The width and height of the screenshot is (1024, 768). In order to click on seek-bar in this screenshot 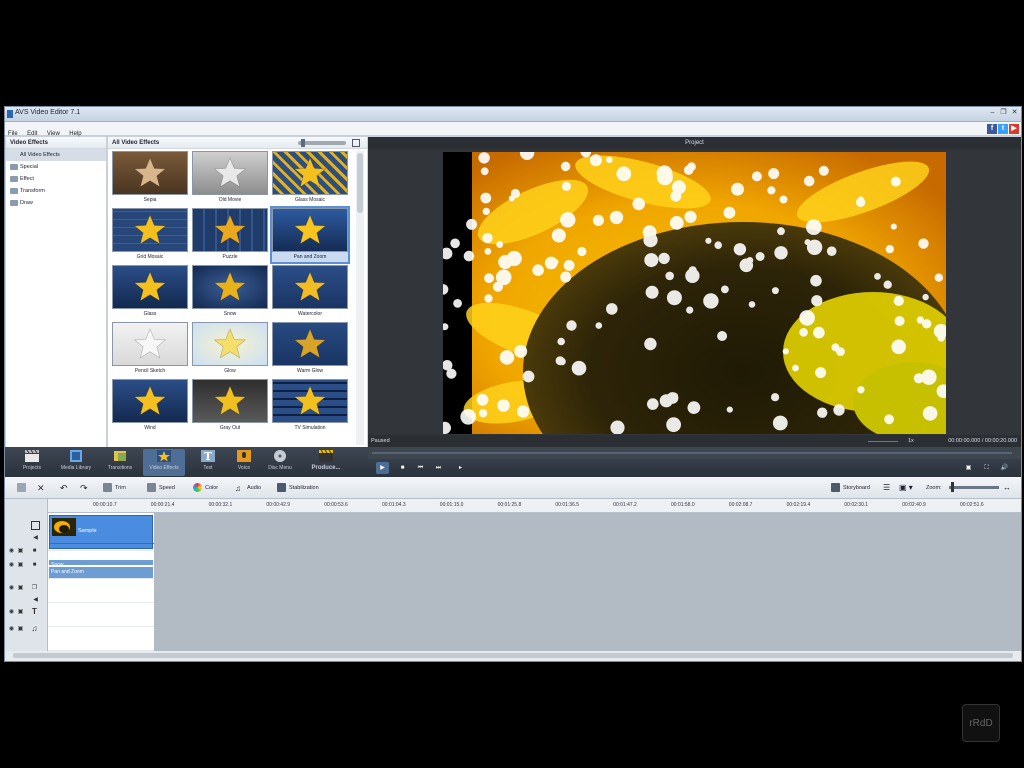, I will do `click(694, 453)`.